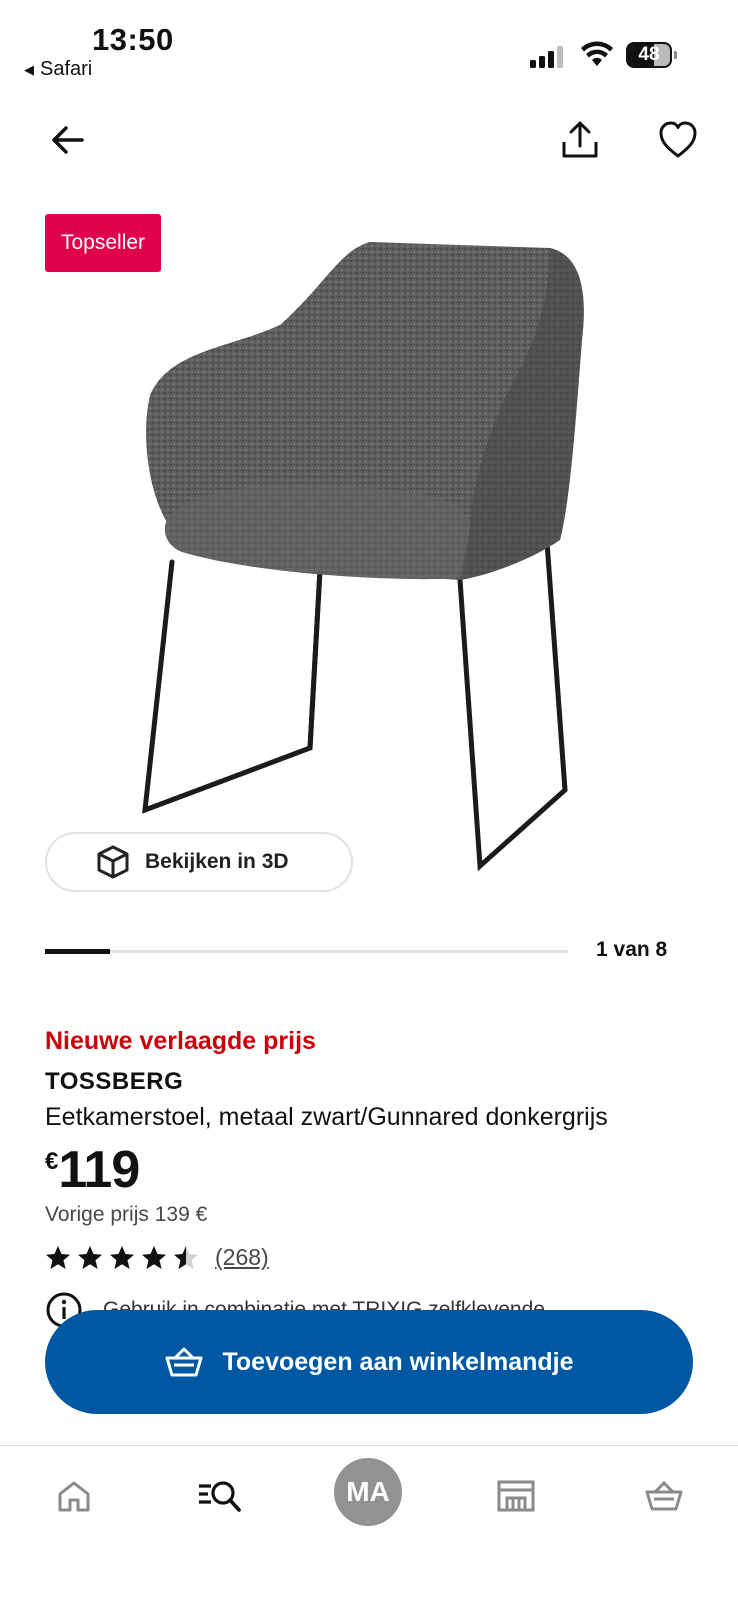  I want to click on image-pager-label: 1 van 8, so click(632, 949).